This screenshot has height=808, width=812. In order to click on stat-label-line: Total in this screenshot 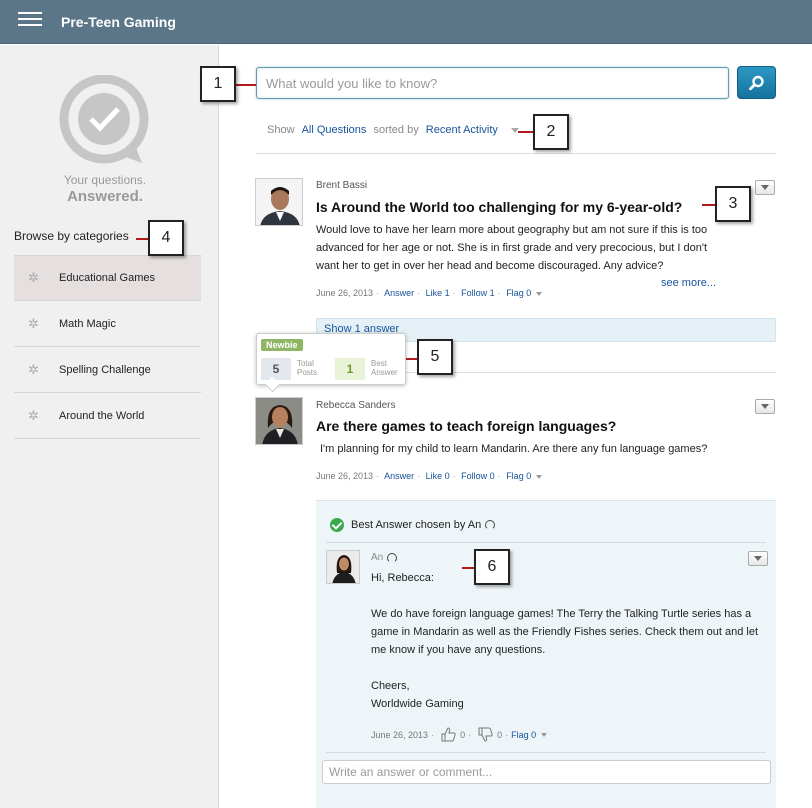, I will do `click(305, 363)`.